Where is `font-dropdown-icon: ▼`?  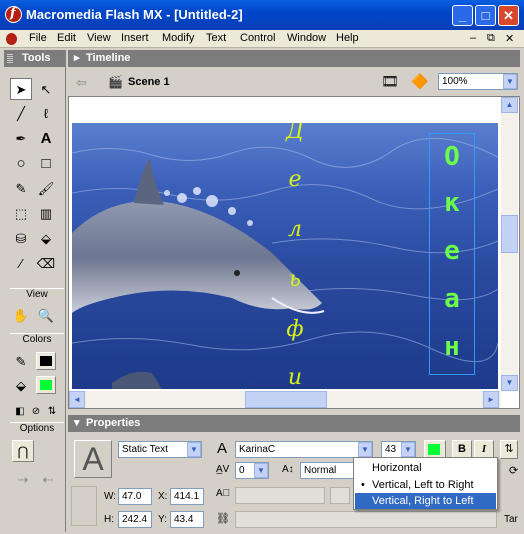 font-dropdown-icon: ▼ is located at coordinates (365, 449).